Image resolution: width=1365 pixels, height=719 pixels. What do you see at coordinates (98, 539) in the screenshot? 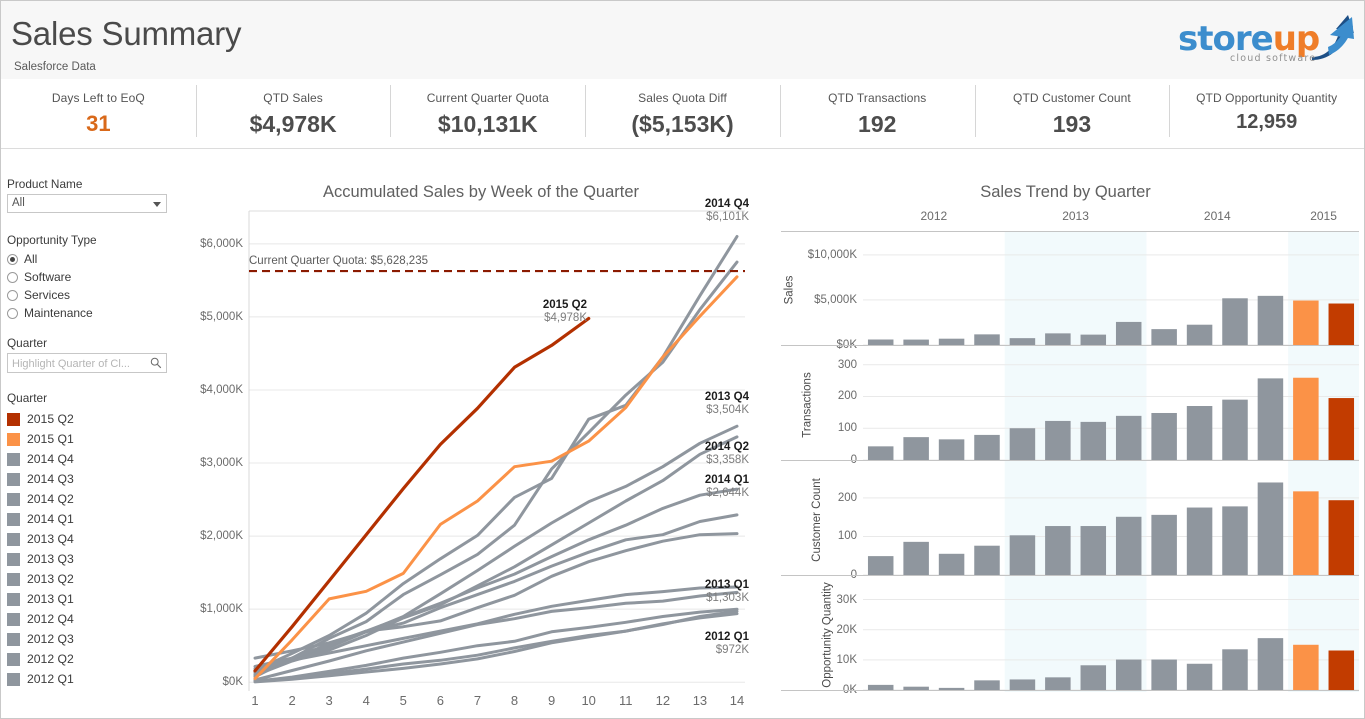
I see `legend-item-2013-q4: 2013 Q4` at bounding box center [98, 539].